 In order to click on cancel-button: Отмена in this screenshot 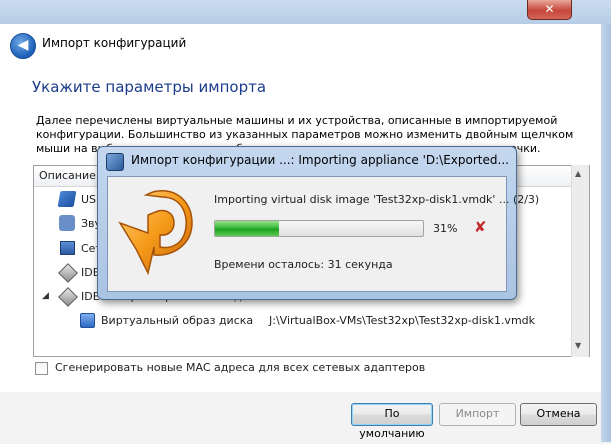, I will do `click(558, 414)`.